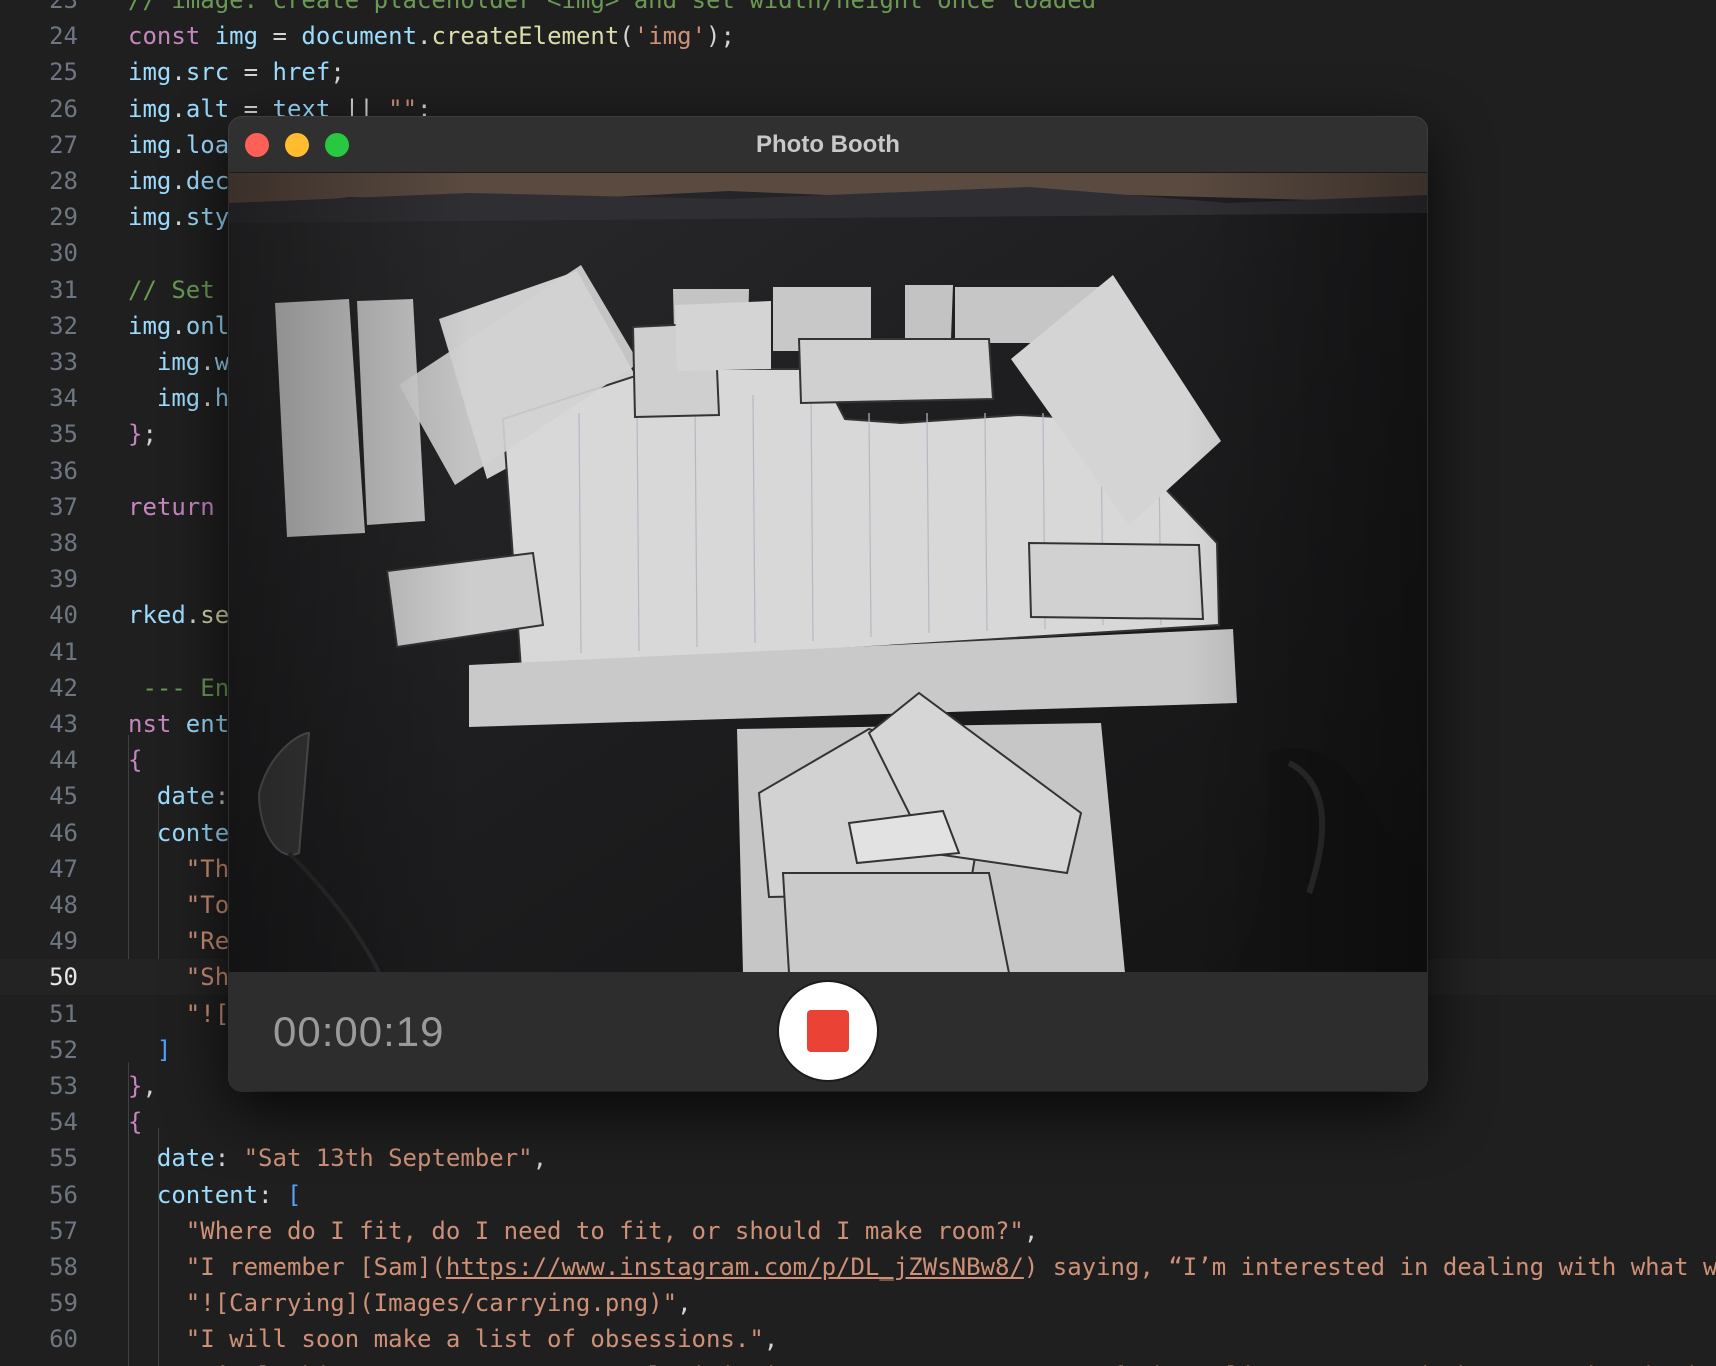 The height and width of the screenshot is (1366, 1716). I want to click on stop-recording-button, so click(828, 1031).